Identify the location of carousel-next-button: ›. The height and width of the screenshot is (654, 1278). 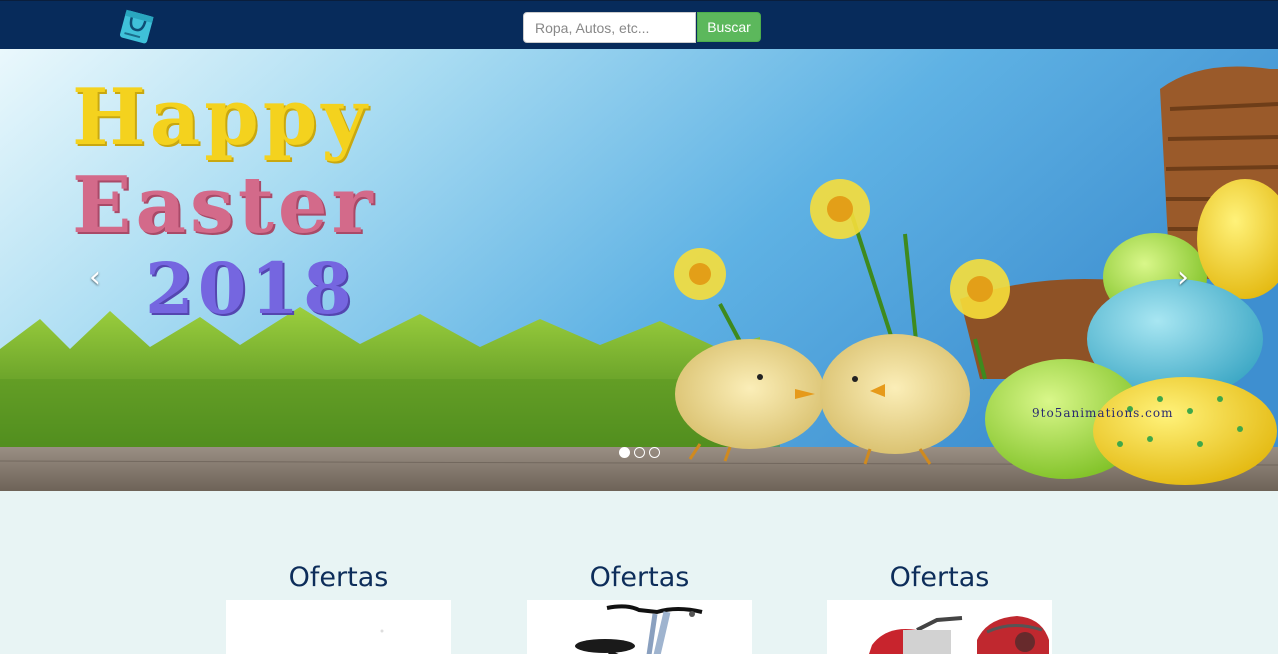
(1183, 277).